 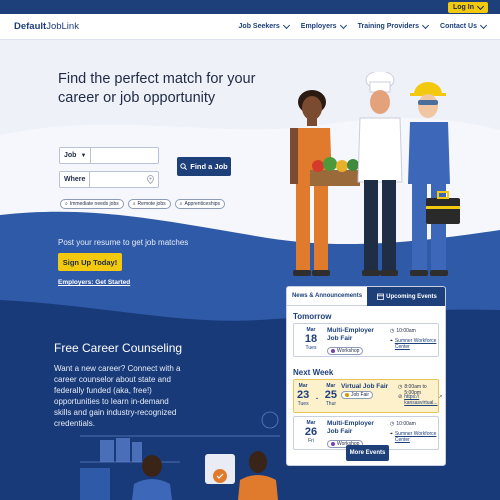 What do you see at coordinates (150, 179) in the screenshot?
I see `location-pin-icon` at bounding box center [150, 179].